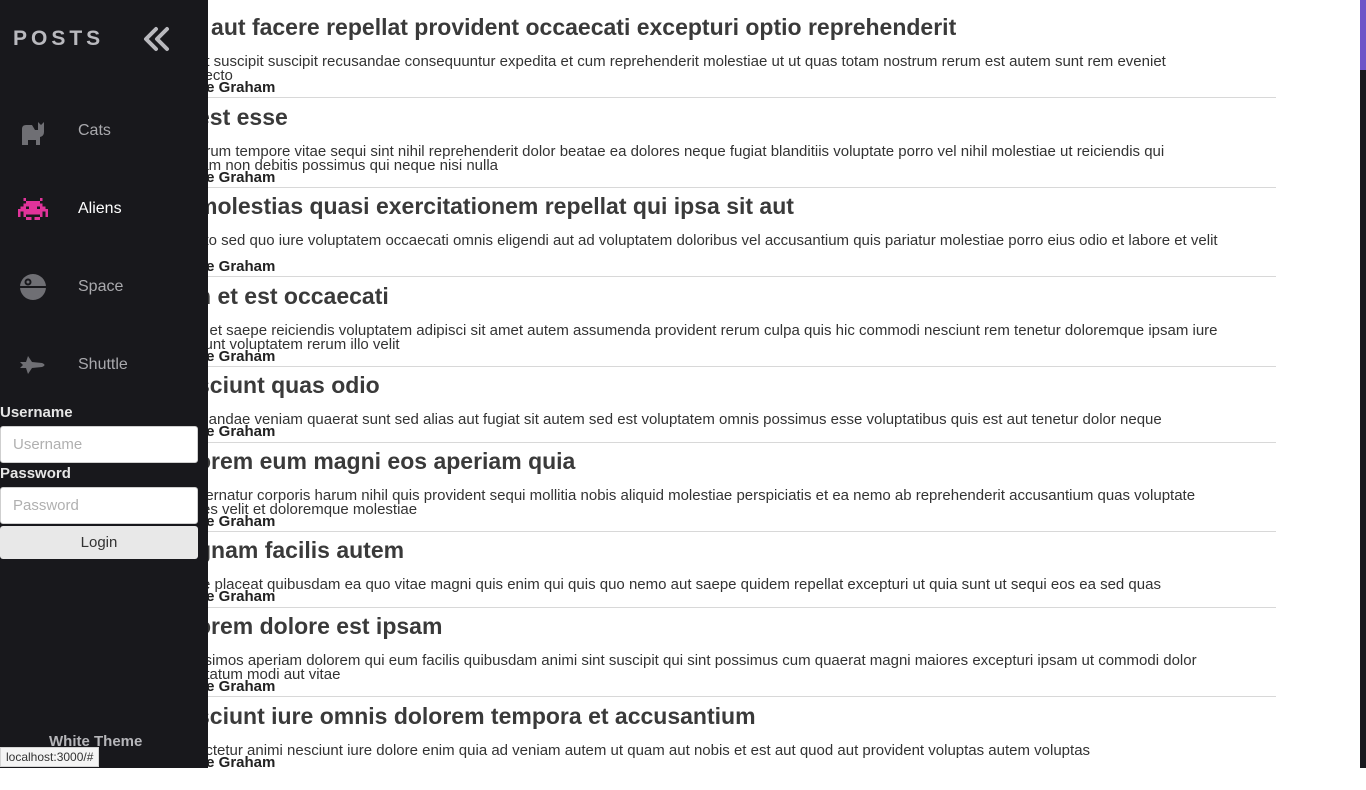 This screenshot has width=1366, height=790. What do you see at coordinates (50, 757) in the screenshot?
I see `status-bar-url: localhost:3000/#` at bounding box center [50, 757].